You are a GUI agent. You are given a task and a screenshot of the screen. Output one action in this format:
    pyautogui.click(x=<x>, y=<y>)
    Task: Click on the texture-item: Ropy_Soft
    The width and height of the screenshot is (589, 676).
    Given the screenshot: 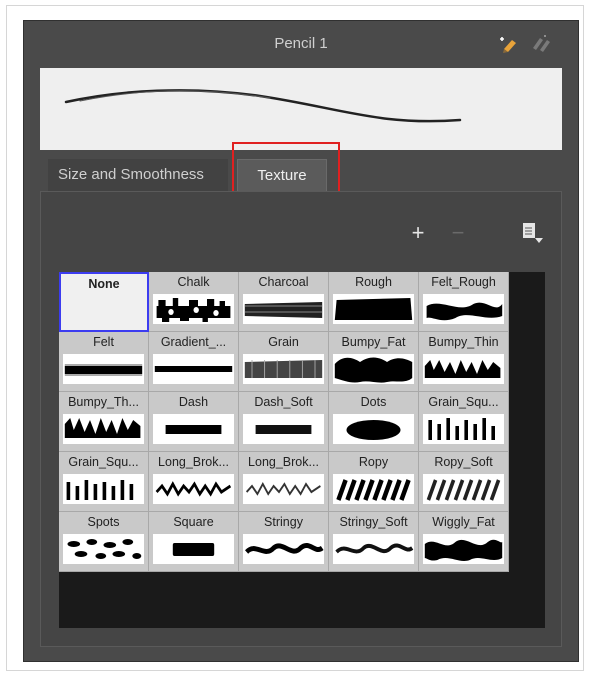 What is the action you would take?
    pyautogui.click(x=464, y=482)
    